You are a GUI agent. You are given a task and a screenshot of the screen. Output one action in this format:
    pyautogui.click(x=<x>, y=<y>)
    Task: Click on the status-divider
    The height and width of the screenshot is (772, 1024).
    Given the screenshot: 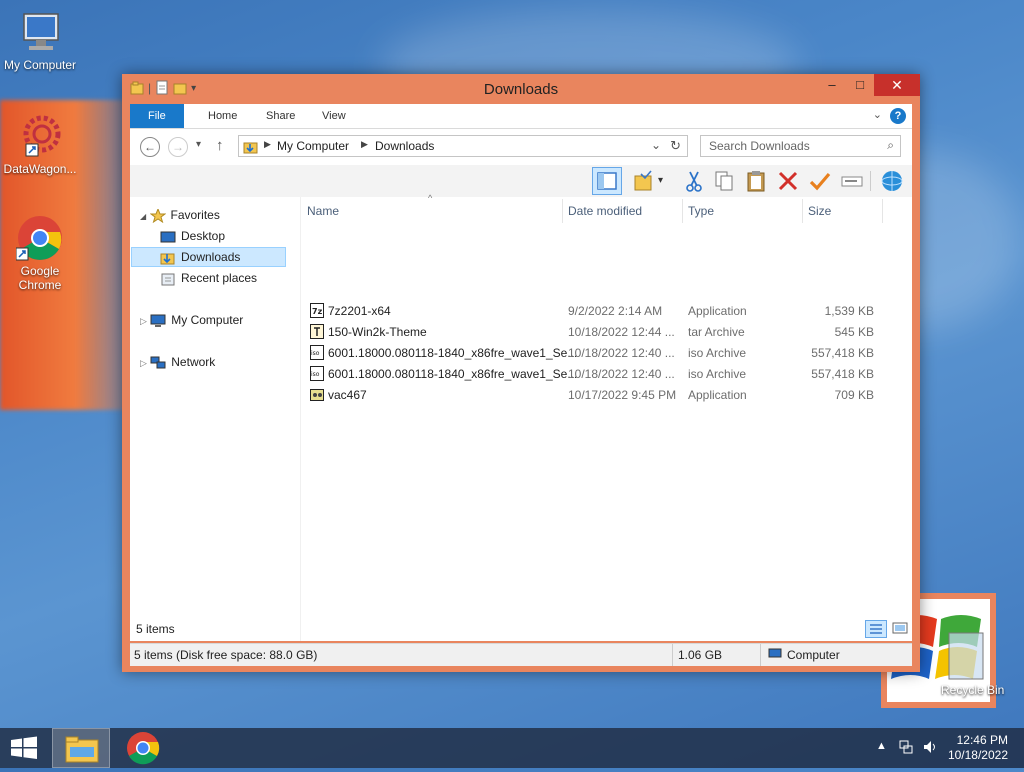 What is the action you would take?
    pyautogui.click(x=760, y=655)
    